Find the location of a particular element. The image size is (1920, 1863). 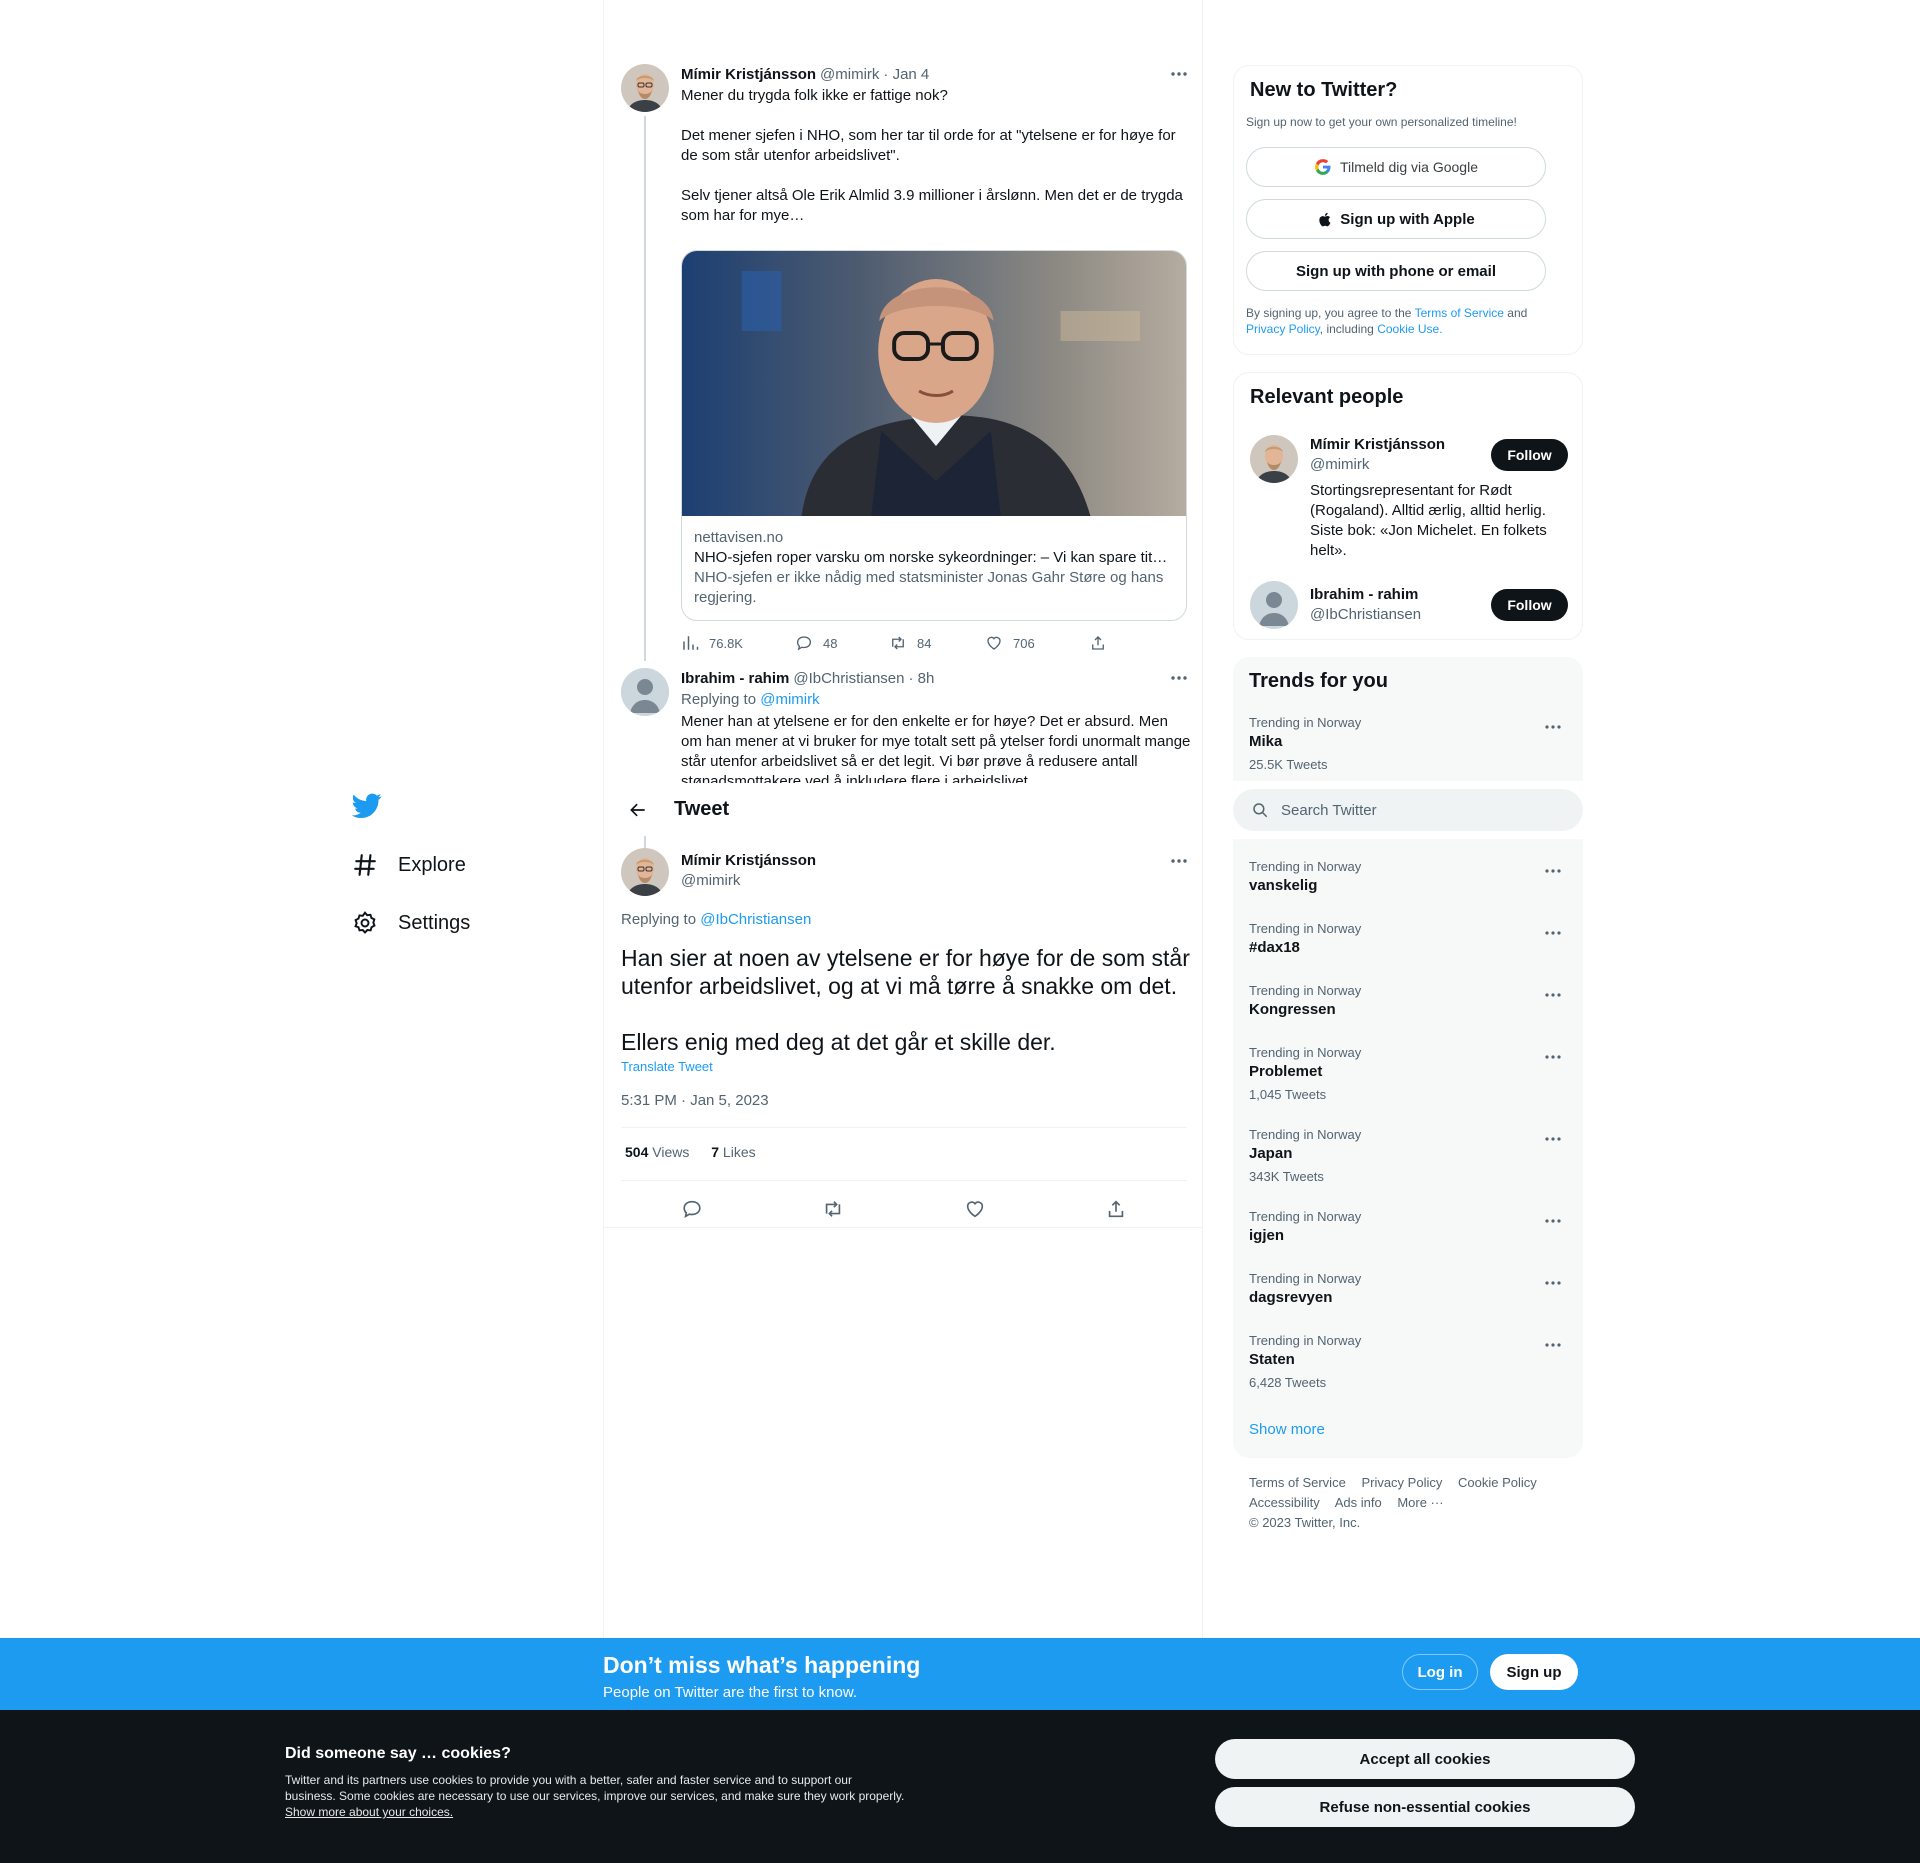

author-handle: @IbChristiansen is located at coordinates (848, 678).